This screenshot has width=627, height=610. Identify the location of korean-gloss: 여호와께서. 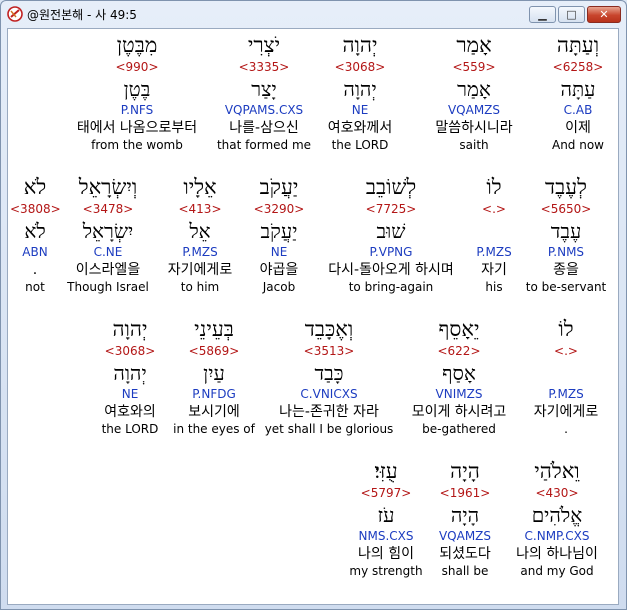
(360, 128).